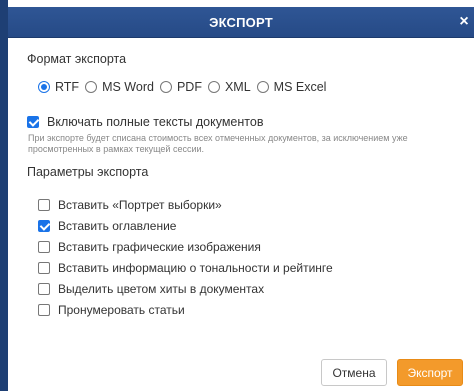  Describe the element at coordinates (4, 195) in the screenshot. I see `window-frame` at that location.